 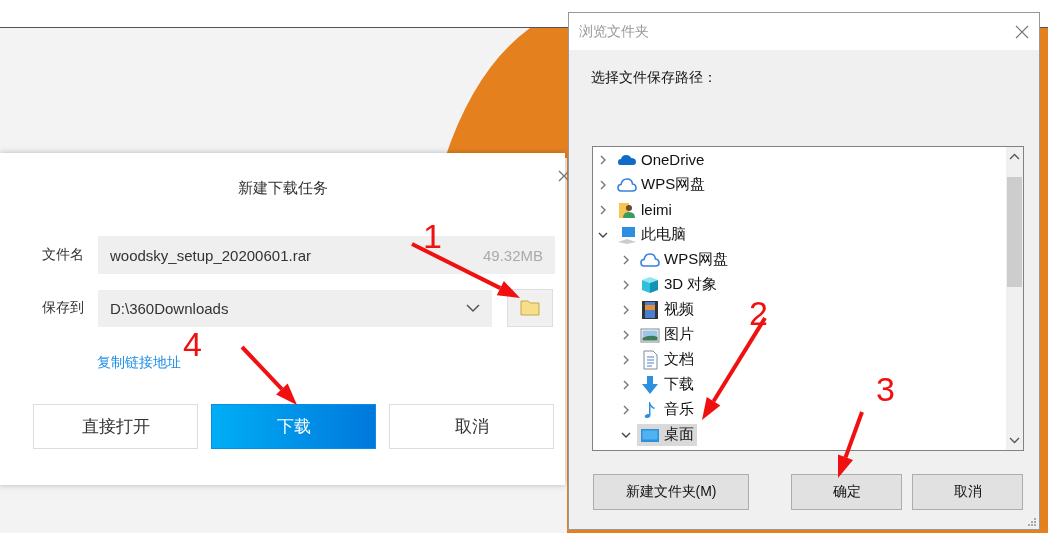 I want to click on window-title: 浏览文件夹, so click(x=614, y=31).